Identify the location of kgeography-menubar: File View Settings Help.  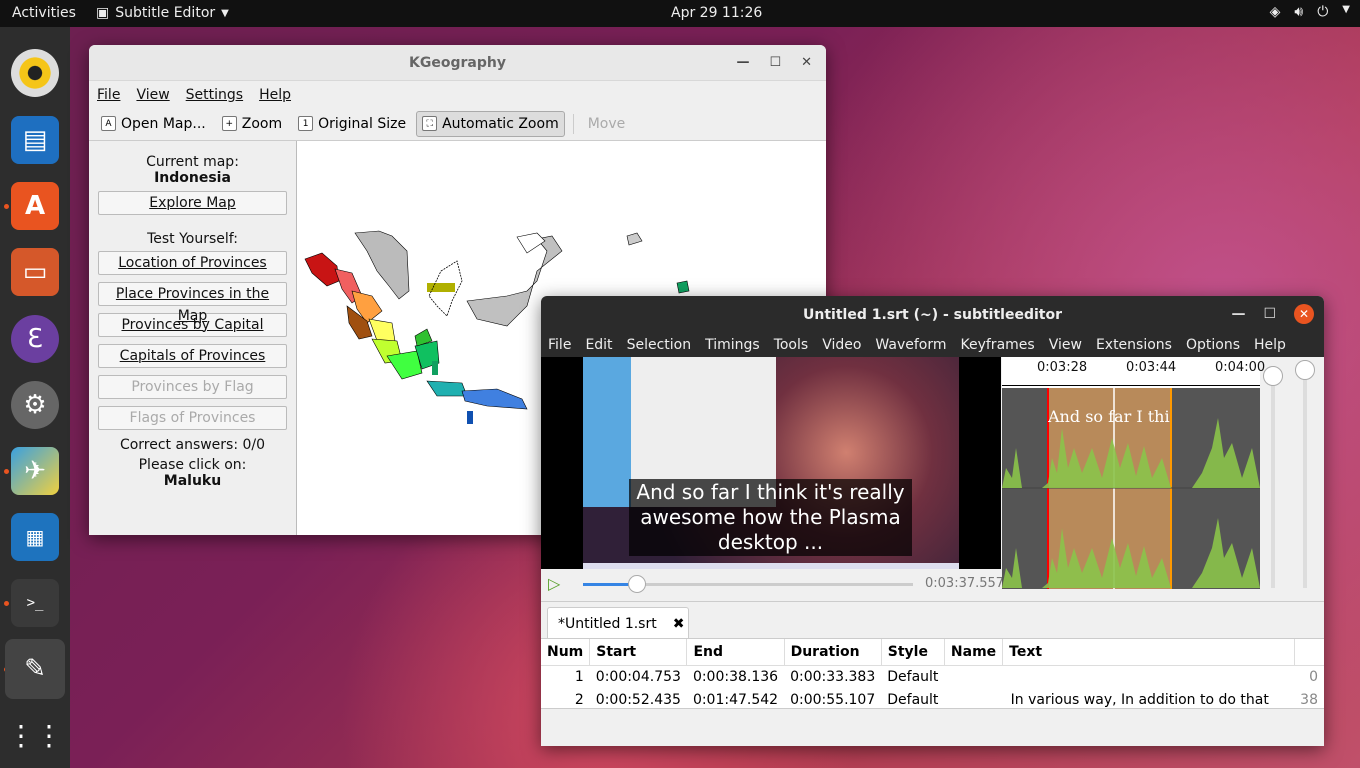
(457, 95).